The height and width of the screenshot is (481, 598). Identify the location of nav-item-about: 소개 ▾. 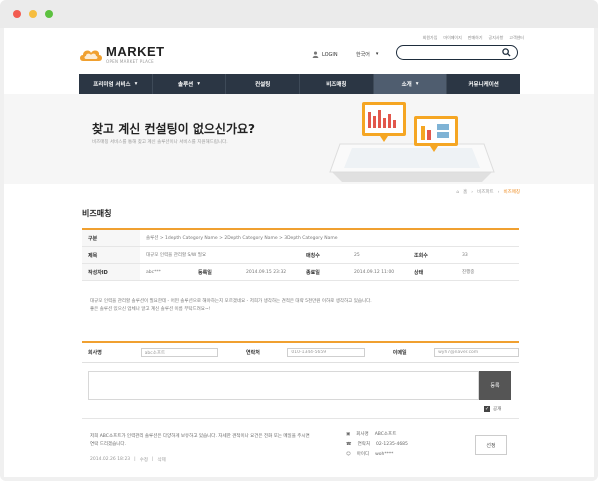
(410, 84).